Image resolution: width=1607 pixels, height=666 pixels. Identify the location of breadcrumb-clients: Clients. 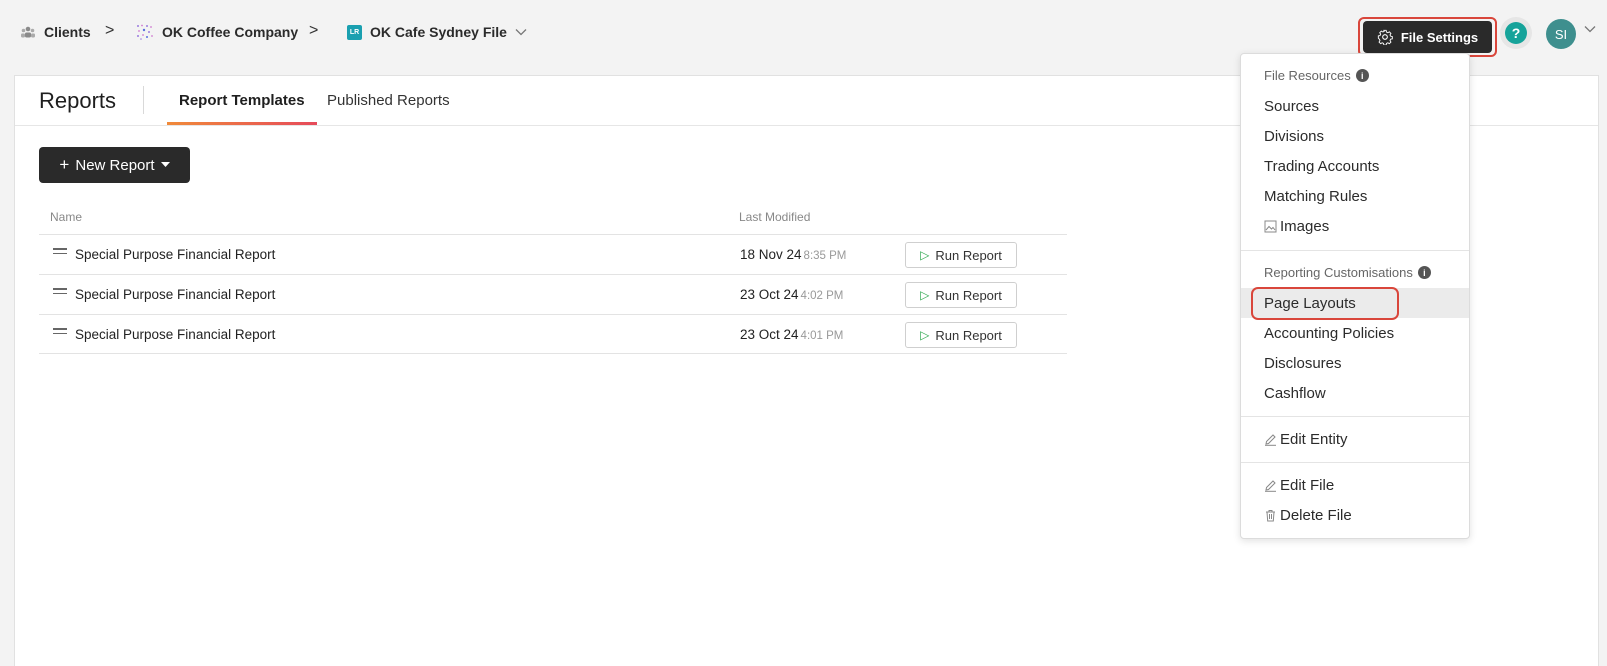
(55, 32).